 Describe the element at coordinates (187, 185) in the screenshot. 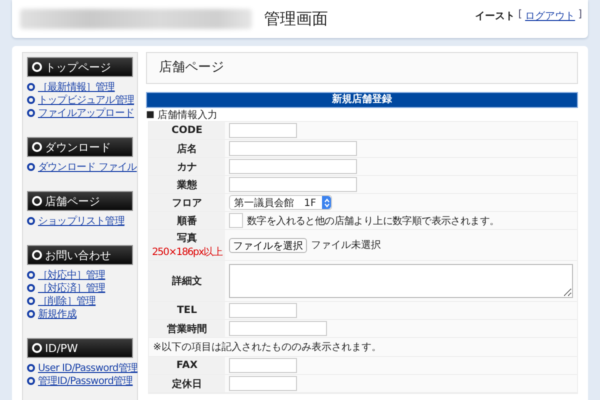

I see `field-label: 業態` at that location.